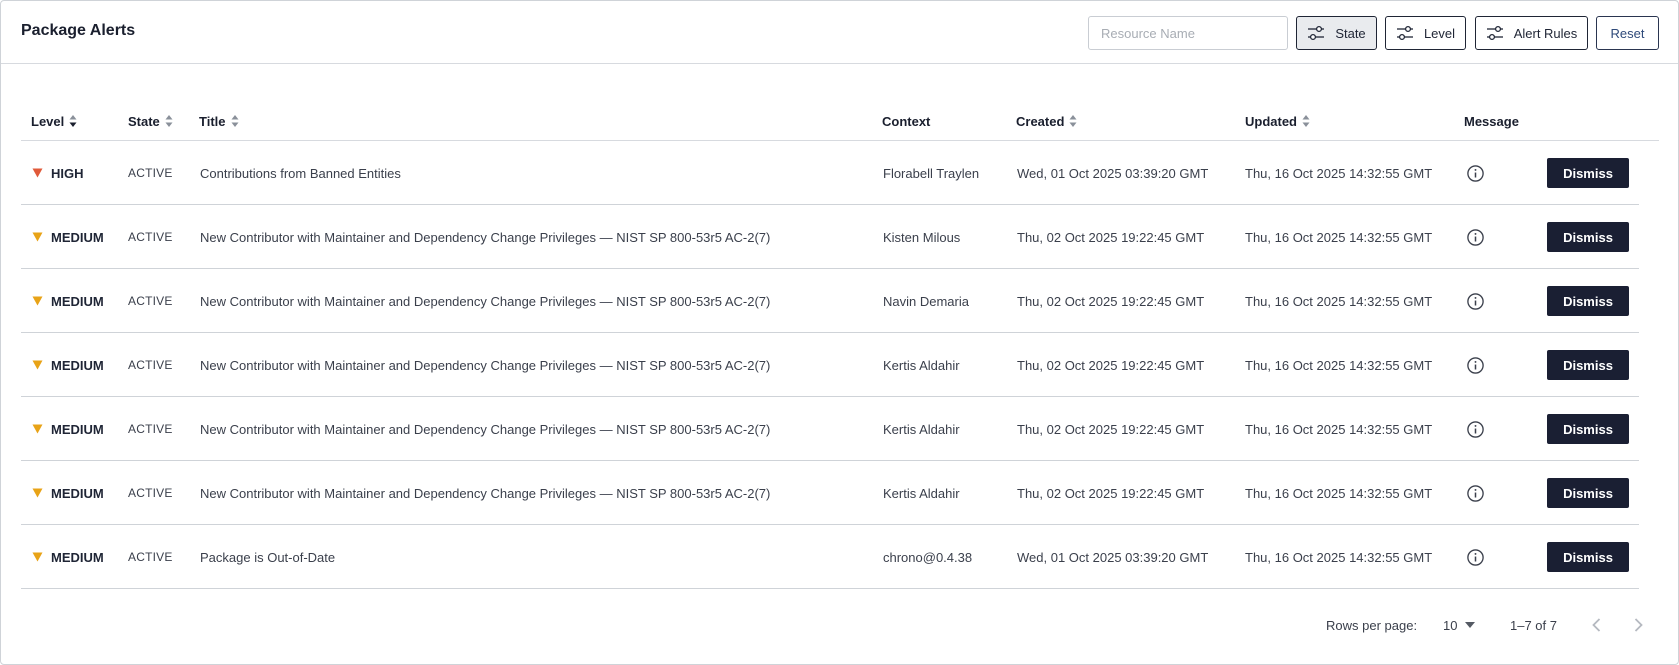  Describe the element at coordinates (1459, 625) in the screenshot. I see `rows-per-page-select: 10` at that location.